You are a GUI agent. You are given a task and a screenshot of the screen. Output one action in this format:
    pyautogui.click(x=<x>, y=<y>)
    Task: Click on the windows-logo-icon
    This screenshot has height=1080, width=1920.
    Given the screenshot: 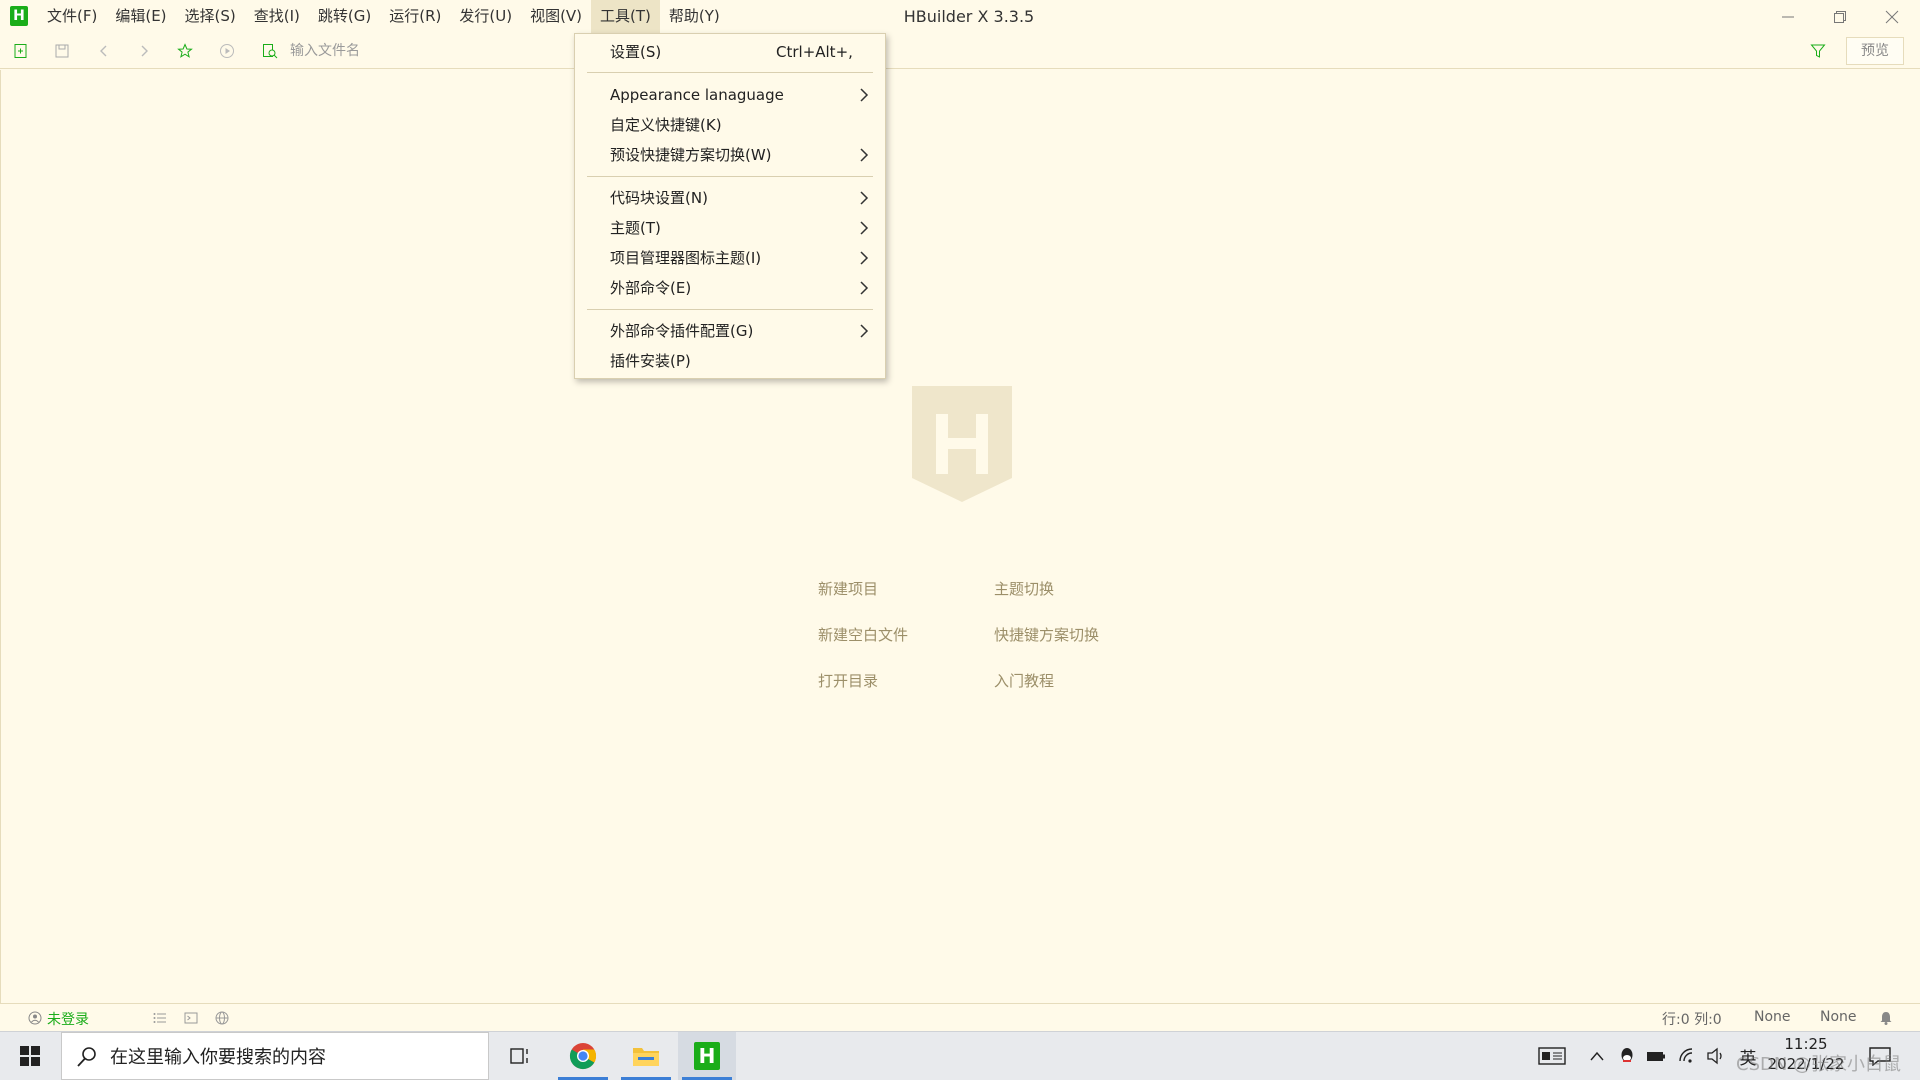 What is the action you would take?
    pyautogui.click(x=30, y=1056)
    